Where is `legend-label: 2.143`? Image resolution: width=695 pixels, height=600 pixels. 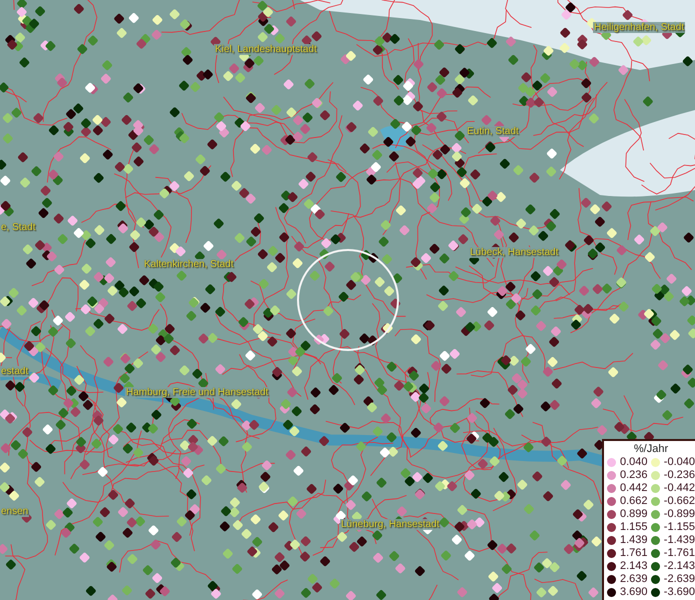 legend-label: 2.143 is located at coordinates (634, 566).